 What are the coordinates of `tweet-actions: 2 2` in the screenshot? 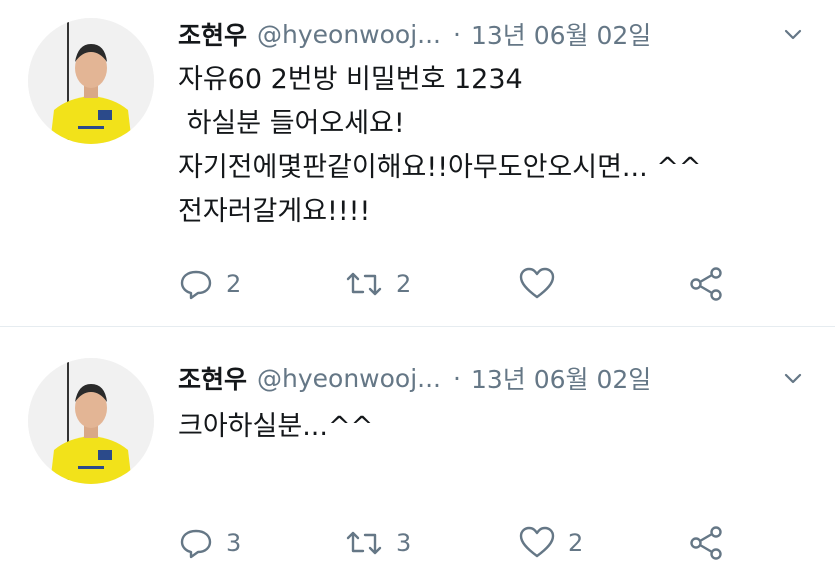 It's located at (458, 284).